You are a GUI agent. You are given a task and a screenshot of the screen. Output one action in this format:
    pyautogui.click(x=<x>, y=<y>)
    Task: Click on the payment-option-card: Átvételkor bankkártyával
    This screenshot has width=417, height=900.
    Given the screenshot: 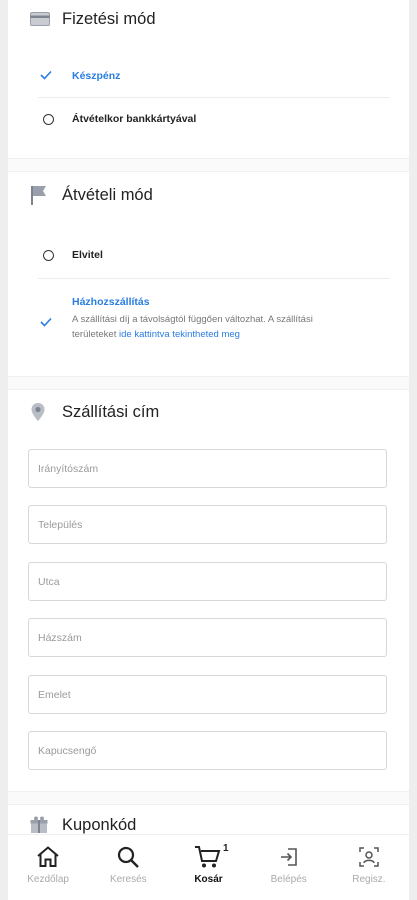 What is the action you would take?
    pyautogui.click(x=210, y=119)
    